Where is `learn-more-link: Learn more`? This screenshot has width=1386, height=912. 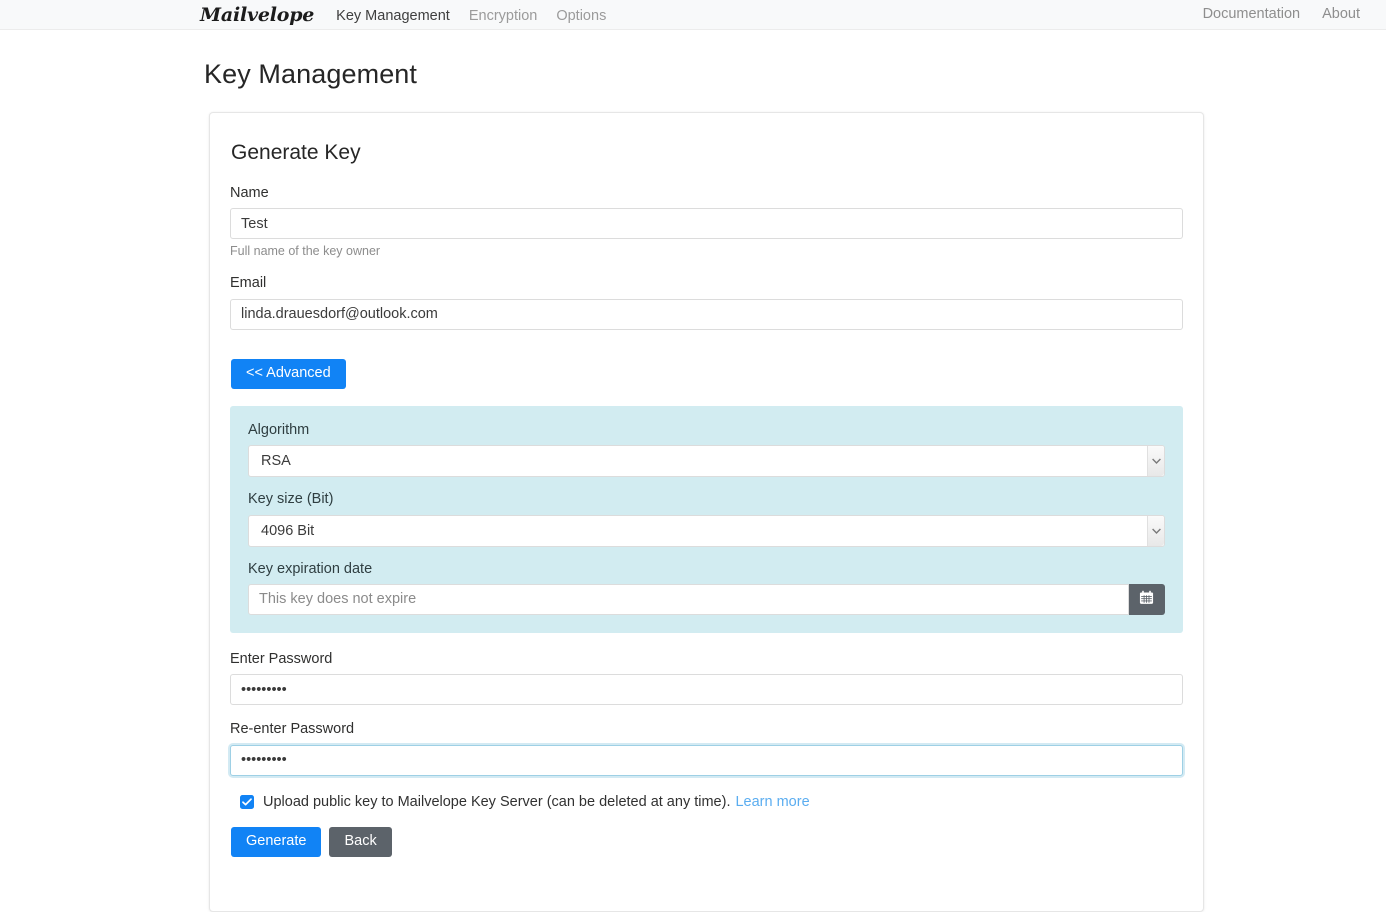
learn-more-link: Learn more is located at coordinates (772, 802).